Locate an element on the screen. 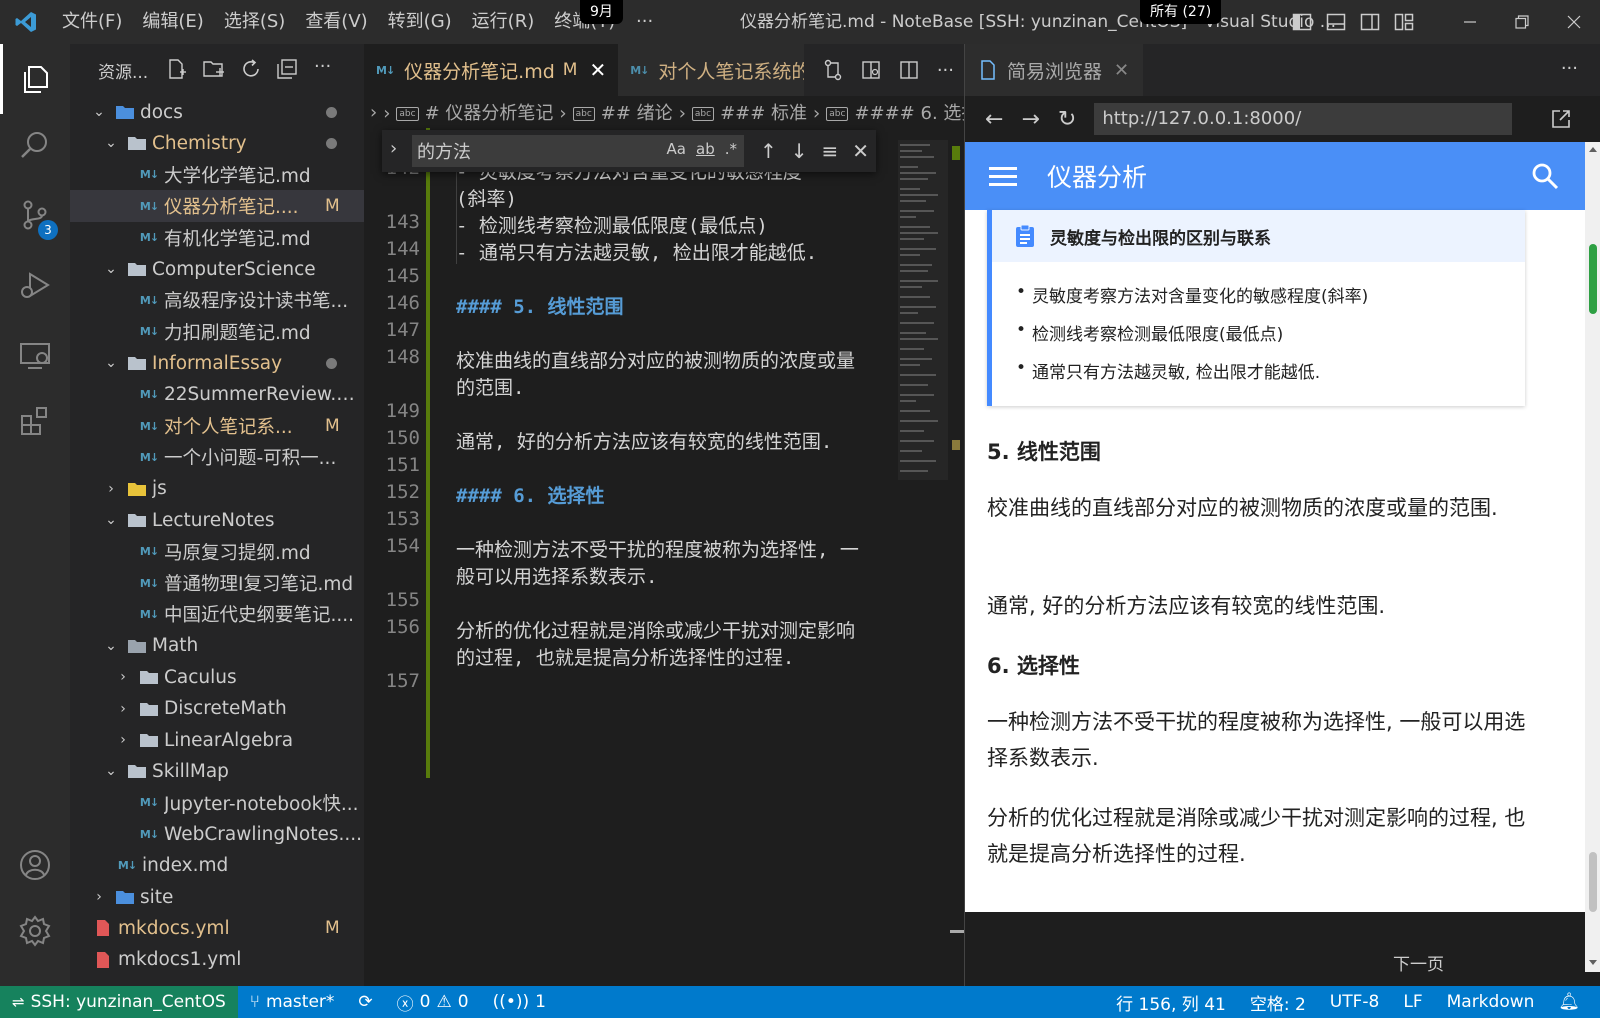 Image resolution: width=1600 pixels, height=1018 pixels. more-menu-icon: ··· is located at coordinates (644, 22).